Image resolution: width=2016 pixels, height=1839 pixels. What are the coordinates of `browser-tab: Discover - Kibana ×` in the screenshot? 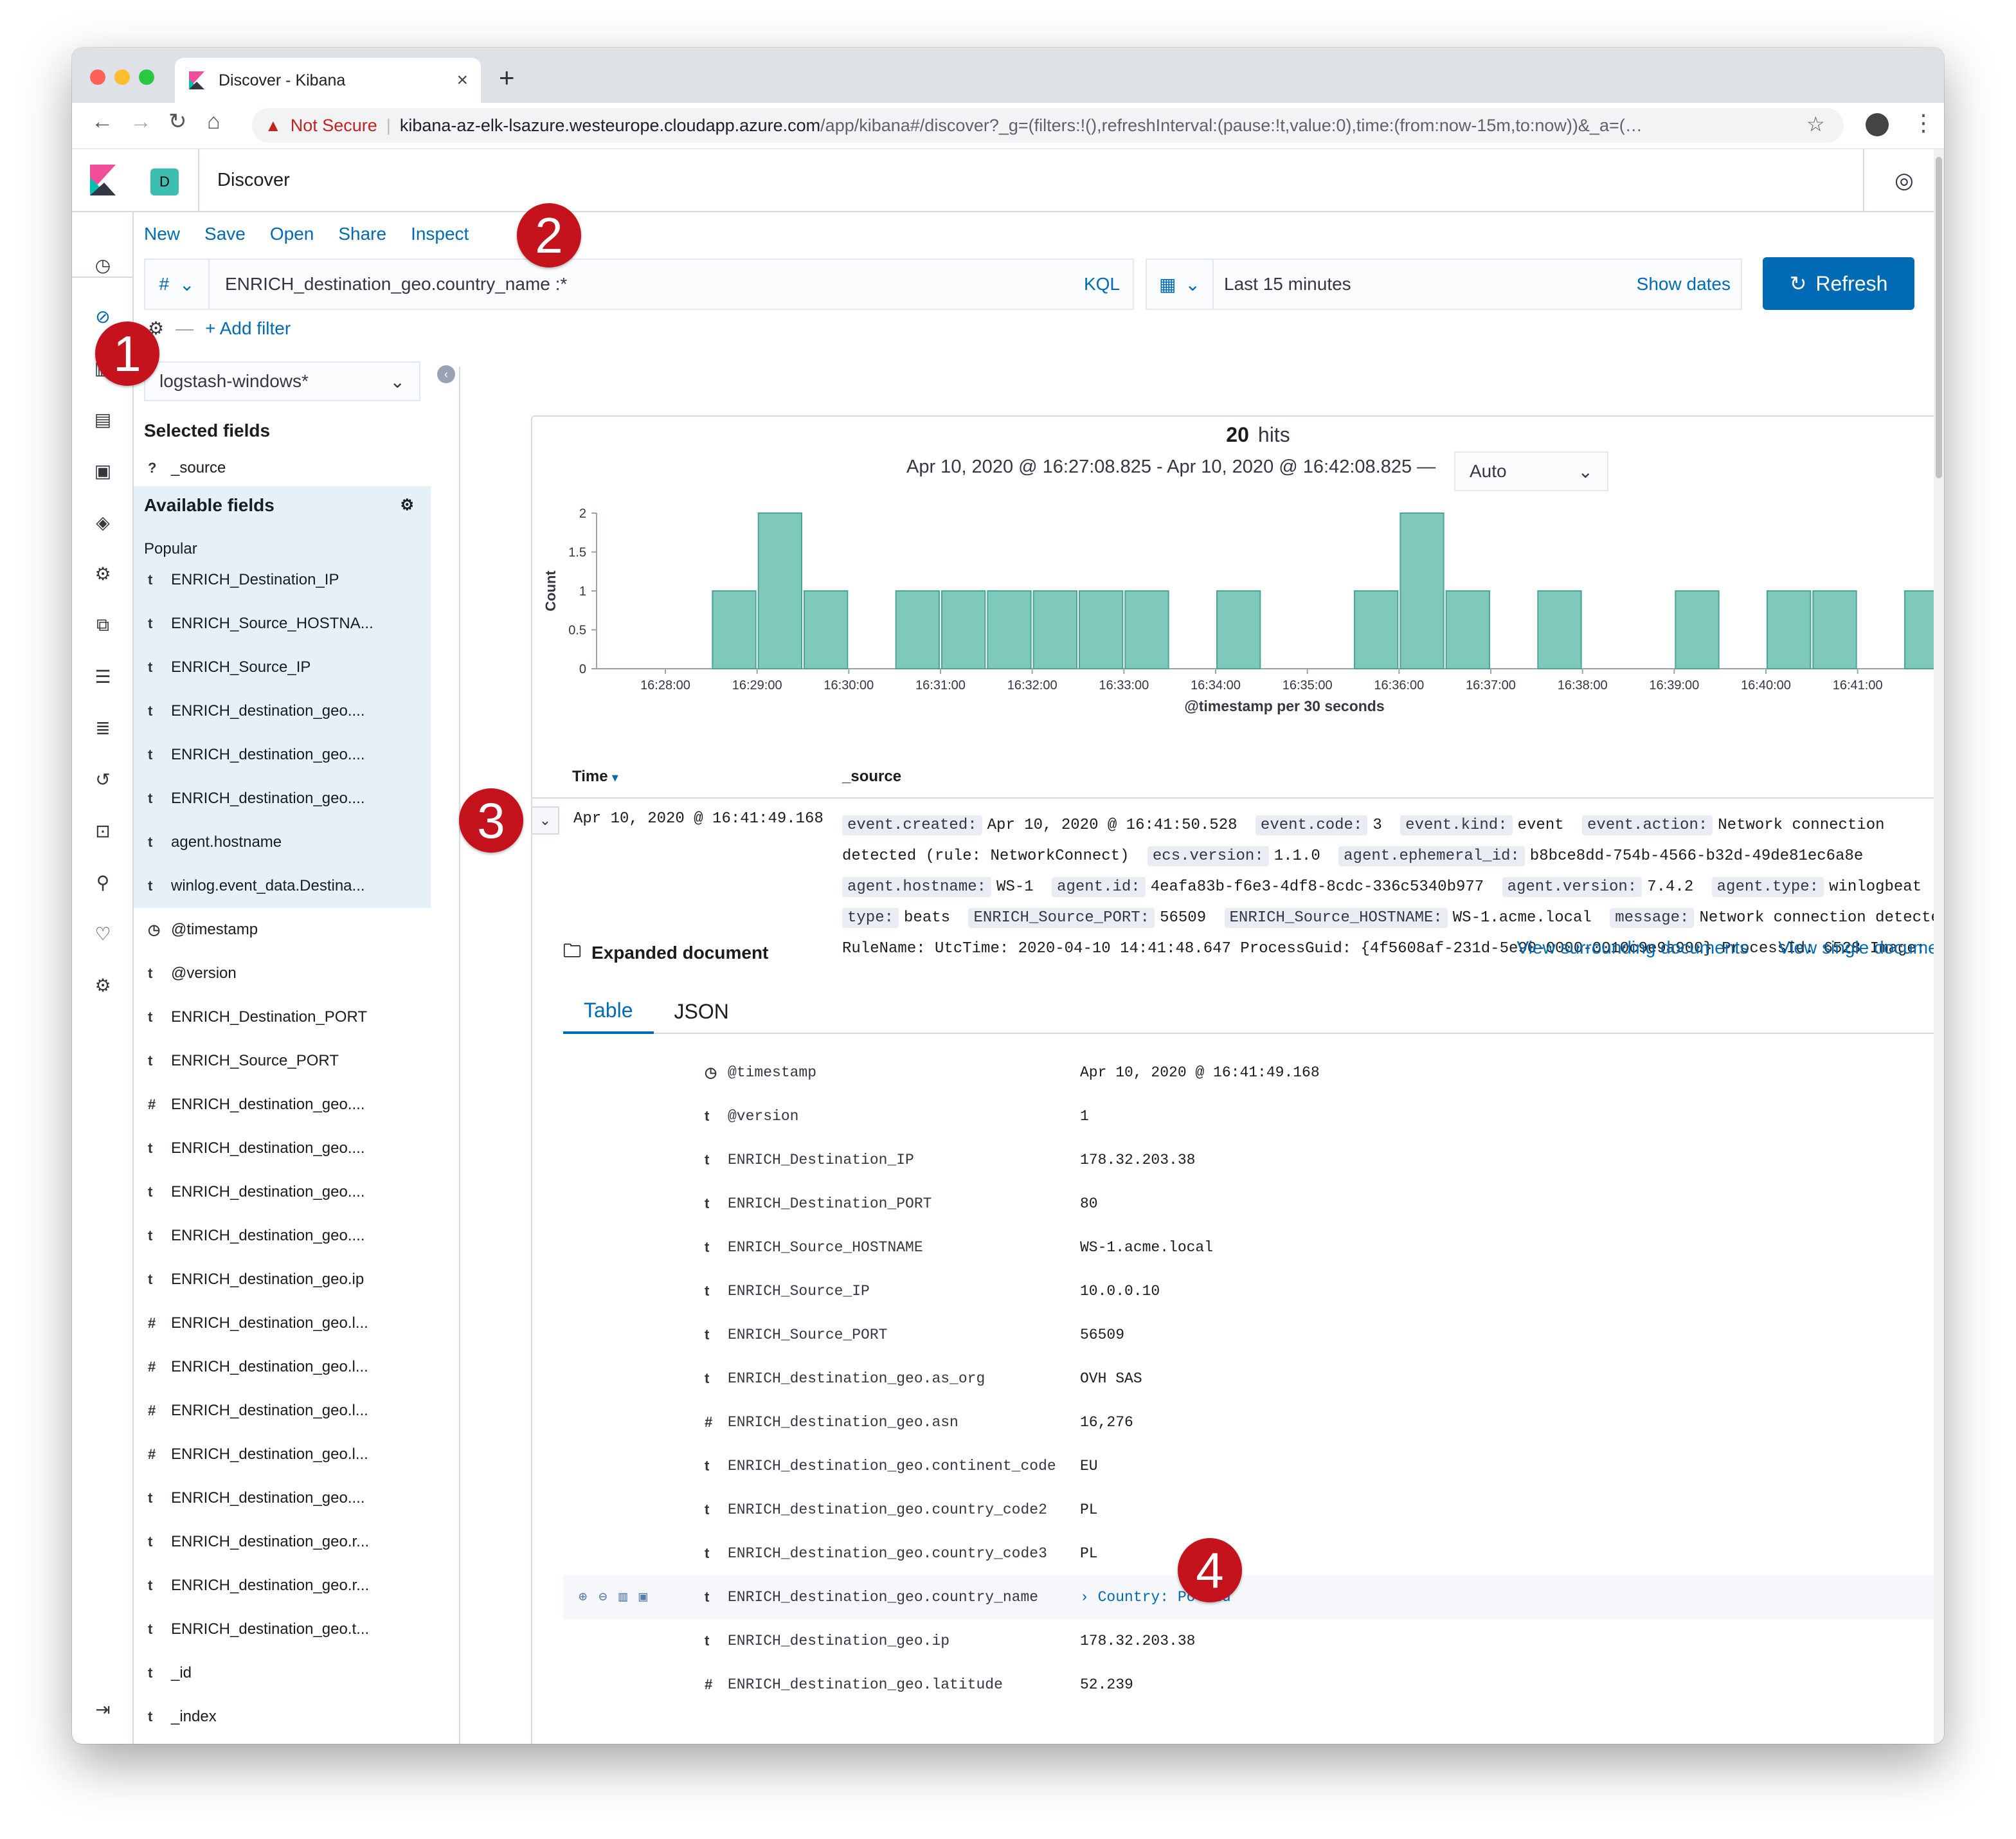 It's located at (328, 80).